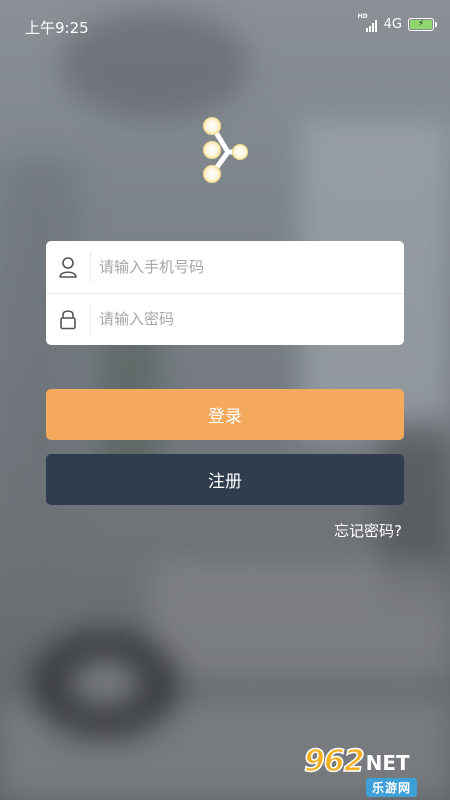 This screenshot has width=450, height=800. What do you see at coordinates (392, 24) in the screenshot?
I see `network-type: 4G` at bounding box center [392, 24].